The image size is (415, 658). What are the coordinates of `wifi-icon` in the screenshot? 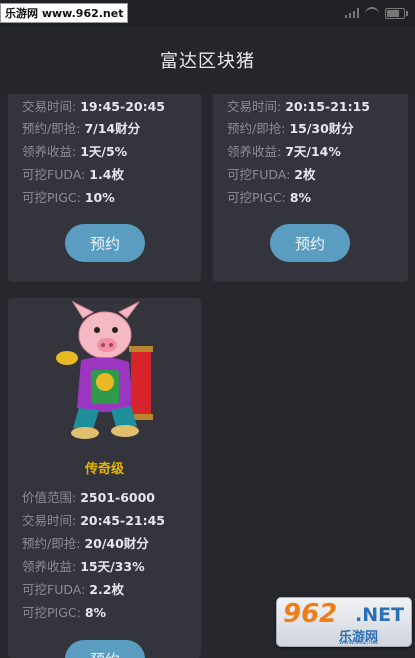 It's located at (372, 13).